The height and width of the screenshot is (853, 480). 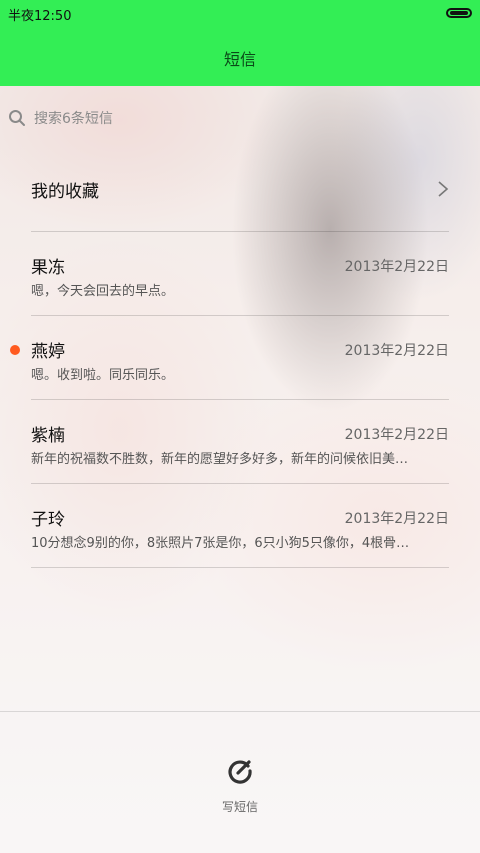 I want to click on page-title: 短信, so click(x=239, y=59).